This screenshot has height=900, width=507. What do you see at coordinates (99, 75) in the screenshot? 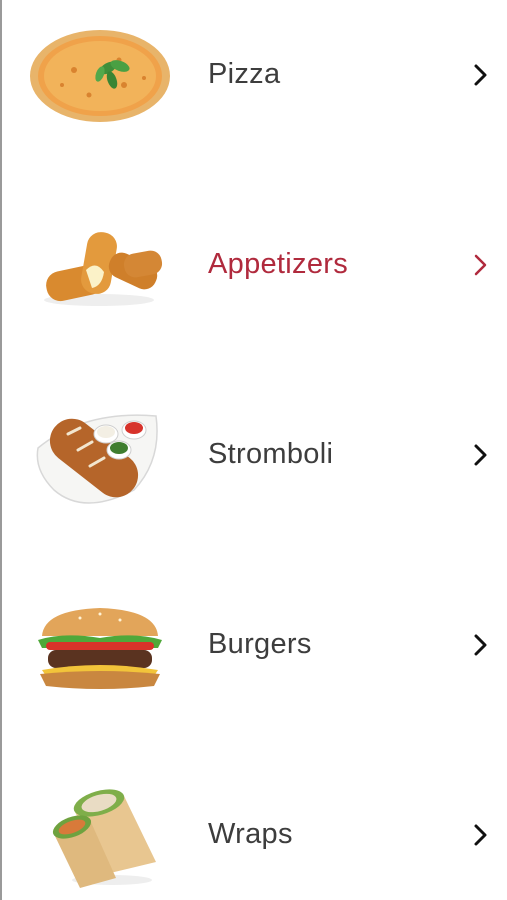
I see `pizza-icon` at bounding box center [99, 75].